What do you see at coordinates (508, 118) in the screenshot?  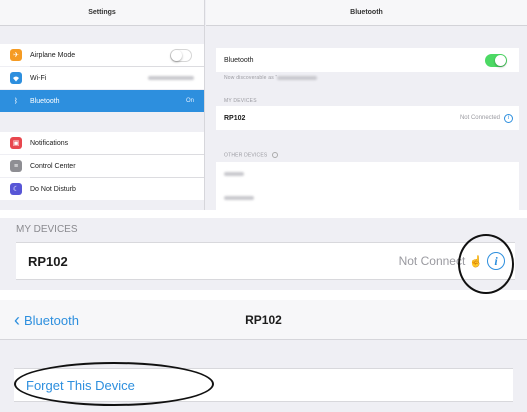 I see `info-icon: i` at bounding box center [508, 118].